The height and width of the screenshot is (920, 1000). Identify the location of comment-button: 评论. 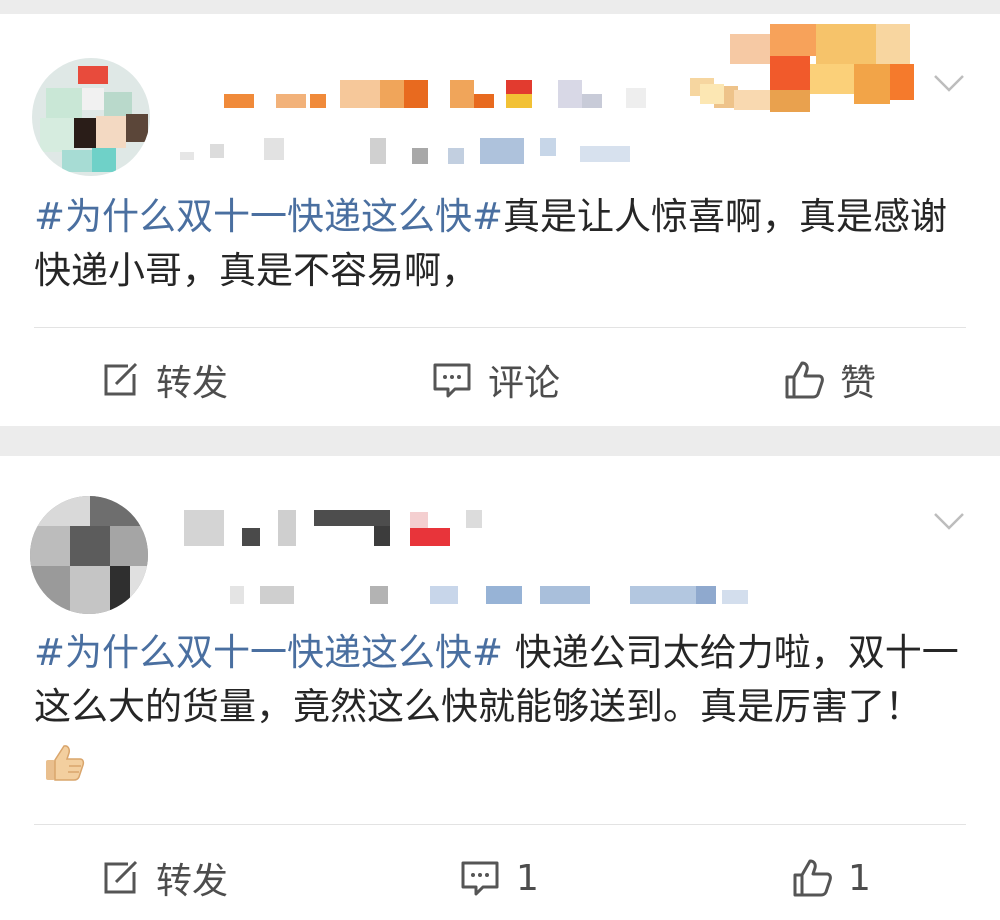
(495, 380).